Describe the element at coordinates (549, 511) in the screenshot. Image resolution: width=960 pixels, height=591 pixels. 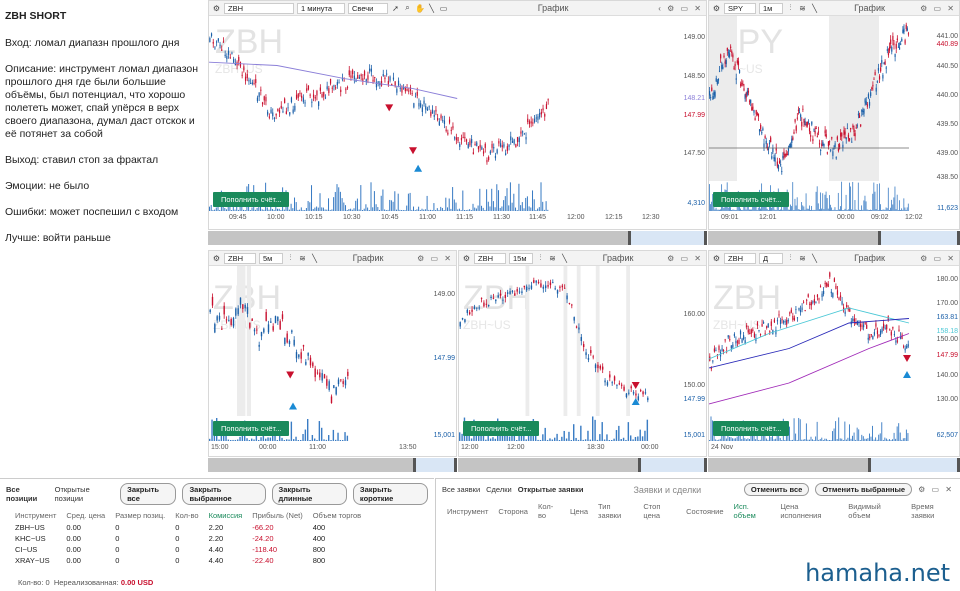
I see `column-header: Кол-во` at that location.